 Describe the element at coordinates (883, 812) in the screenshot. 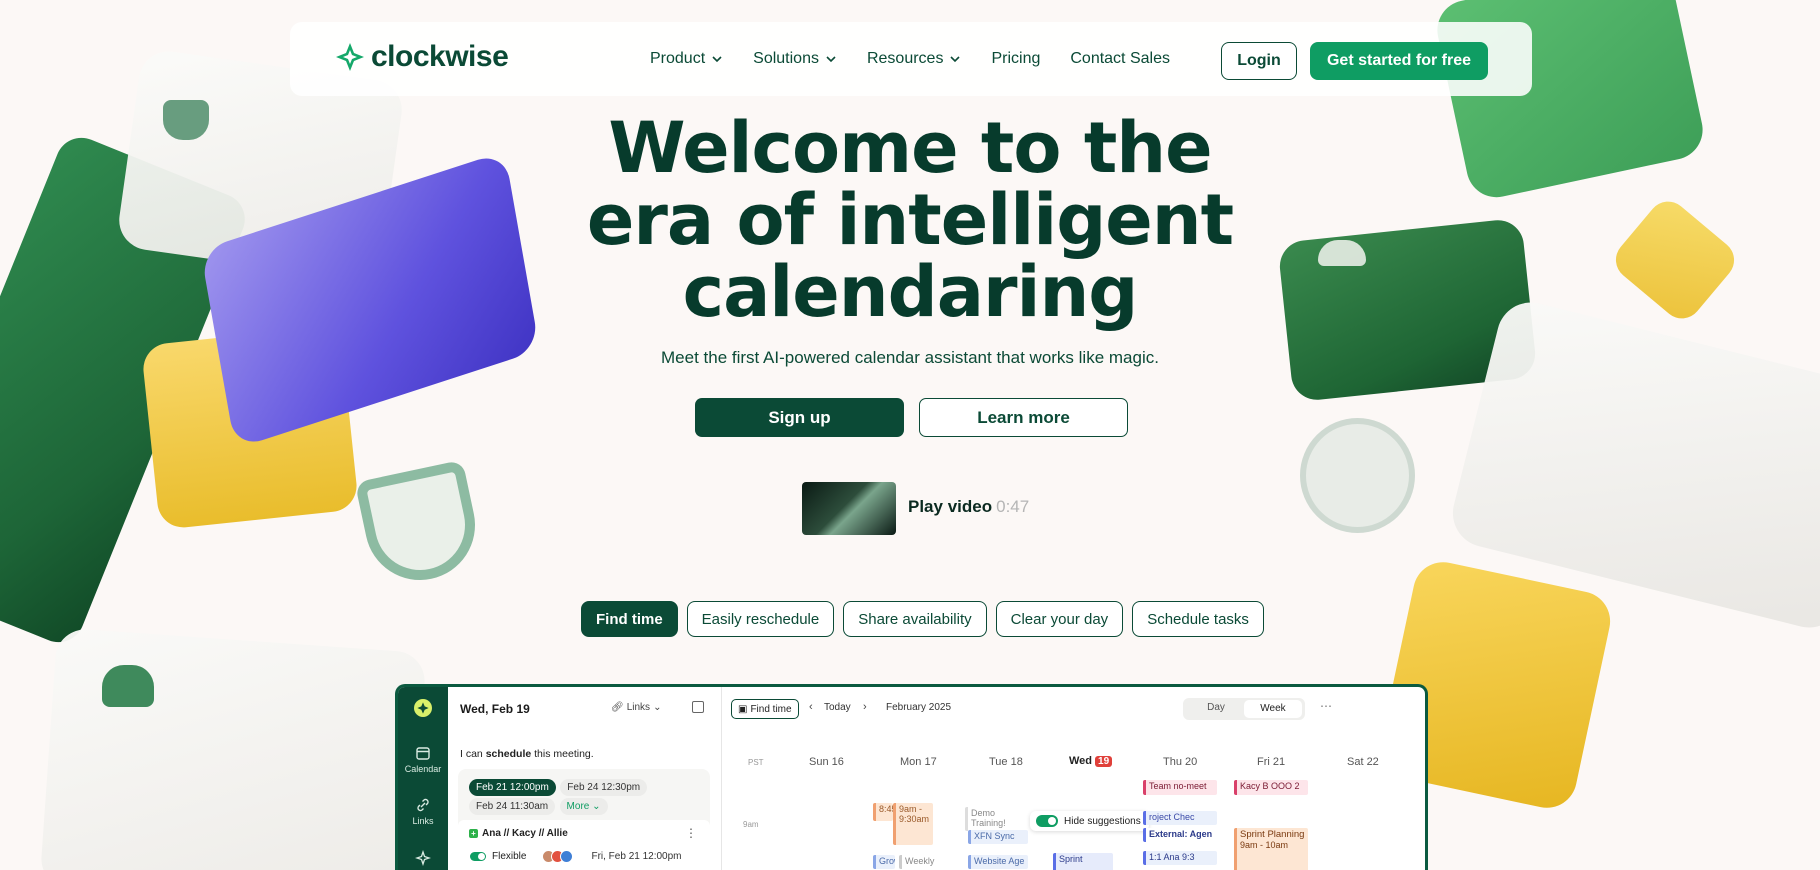

I see `event-block: 8:45` at that location.